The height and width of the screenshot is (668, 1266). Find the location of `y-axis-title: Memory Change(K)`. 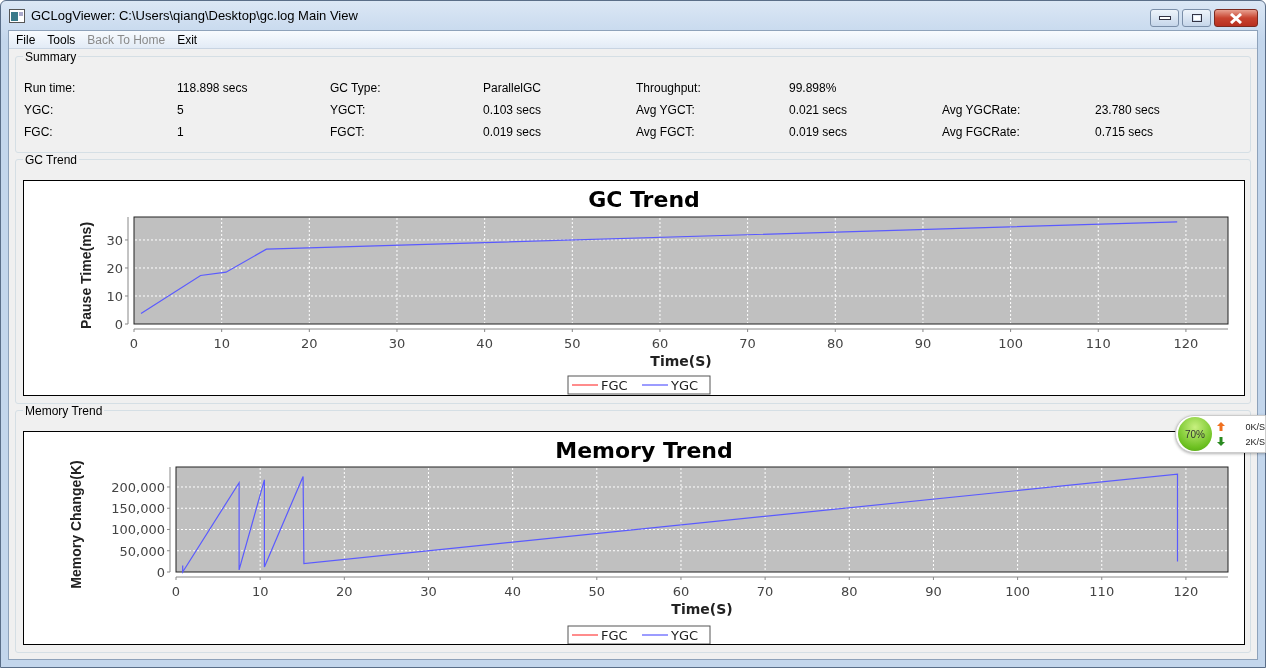

y-axis-title: Memory Change(K) is located at coordinates (76, 524).